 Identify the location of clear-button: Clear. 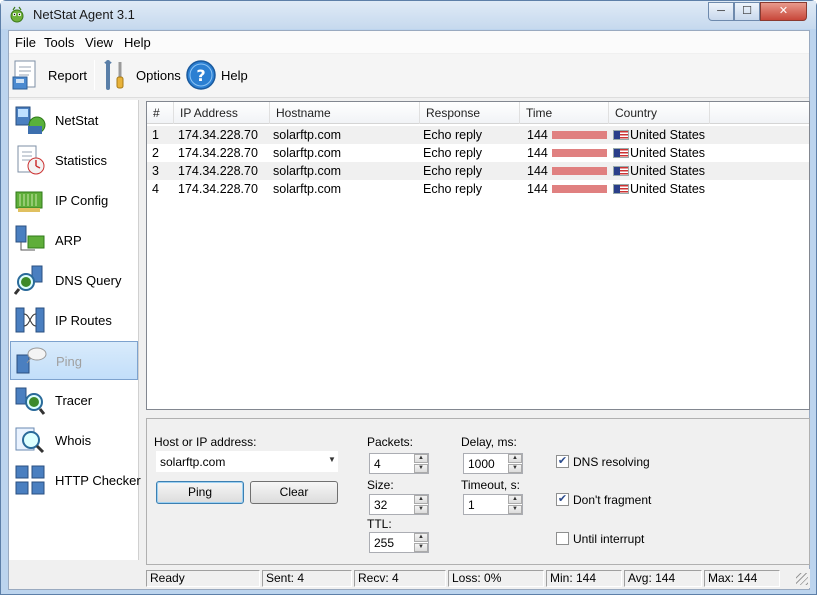
(294, 492).